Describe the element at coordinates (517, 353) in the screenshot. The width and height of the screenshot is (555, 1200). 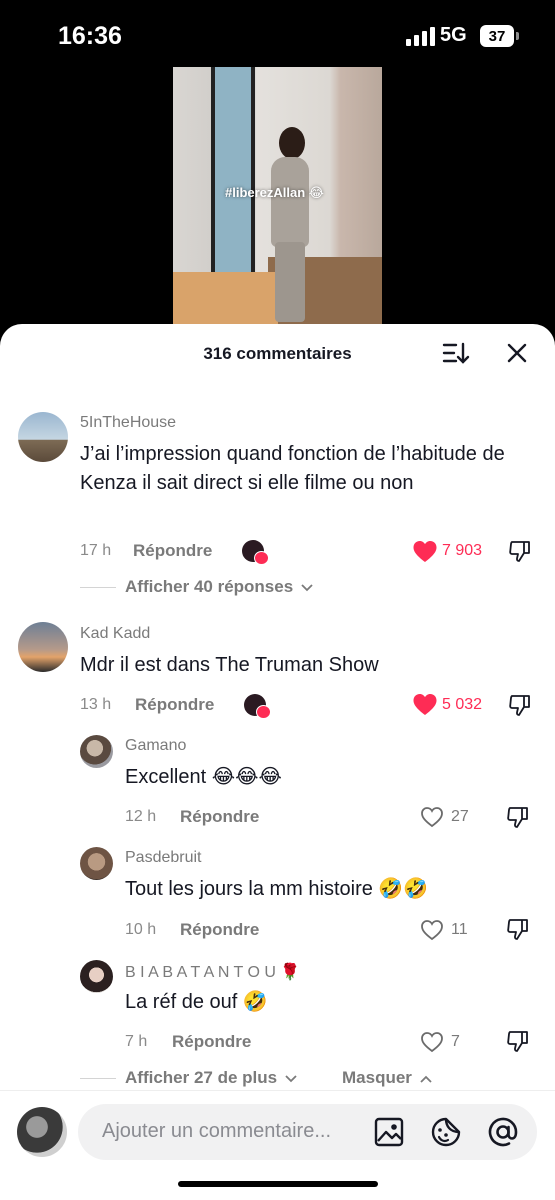
I see `close-icon` at that location.